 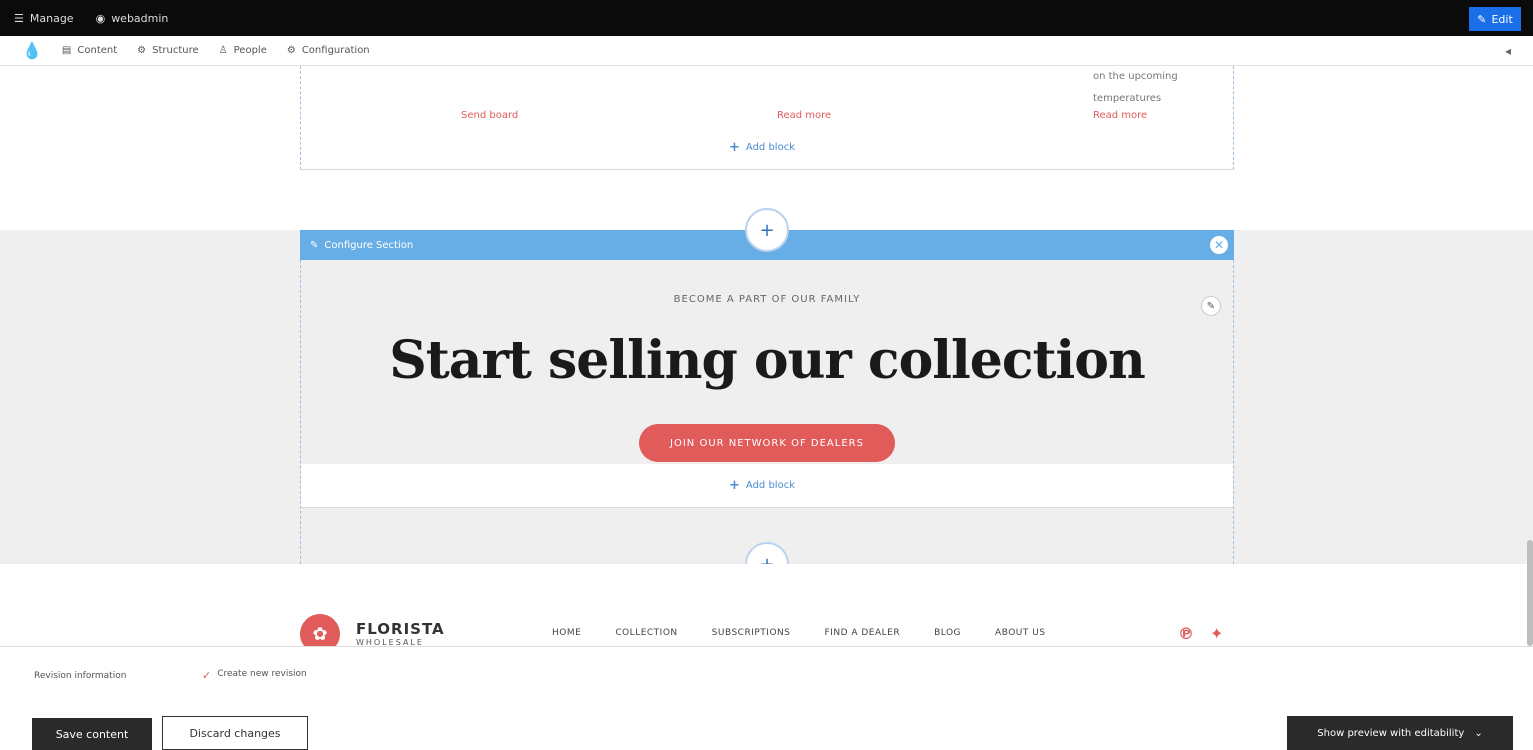 I want to click on section-text: on the upcoming temperatures, so click(x=1158, y=88).